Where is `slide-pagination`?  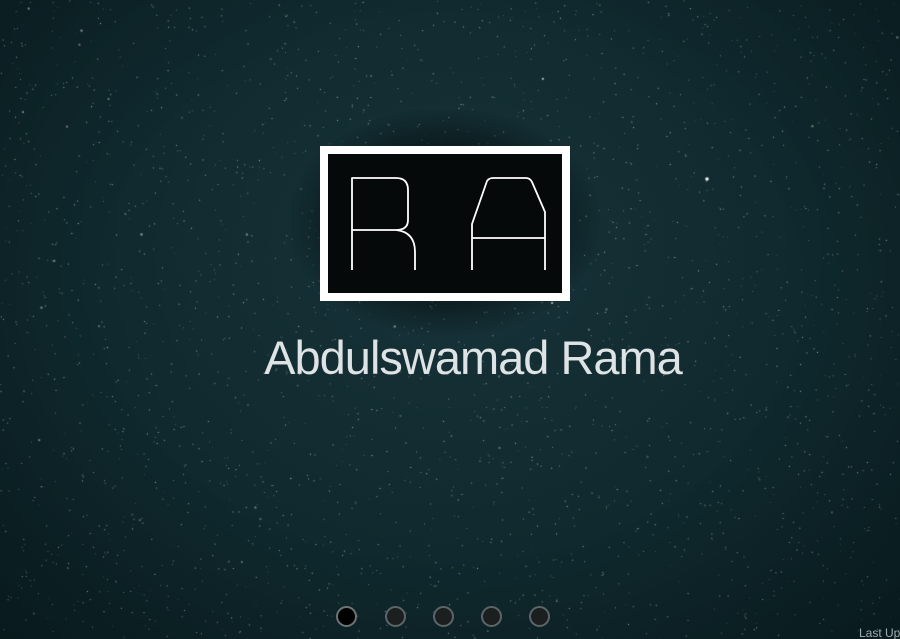
slide-pagination is located at coordinates (446, 619).